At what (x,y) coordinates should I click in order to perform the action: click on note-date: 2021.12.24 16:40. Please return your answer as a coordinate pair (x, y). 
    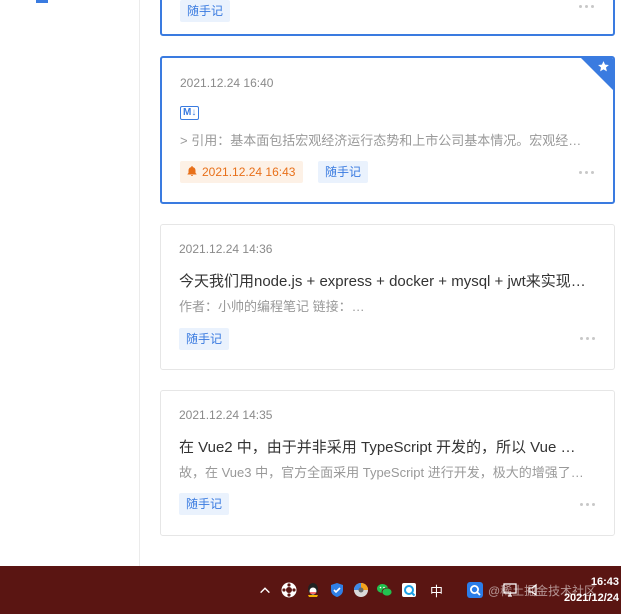
    Looking at the image, I should click on (227, 83).